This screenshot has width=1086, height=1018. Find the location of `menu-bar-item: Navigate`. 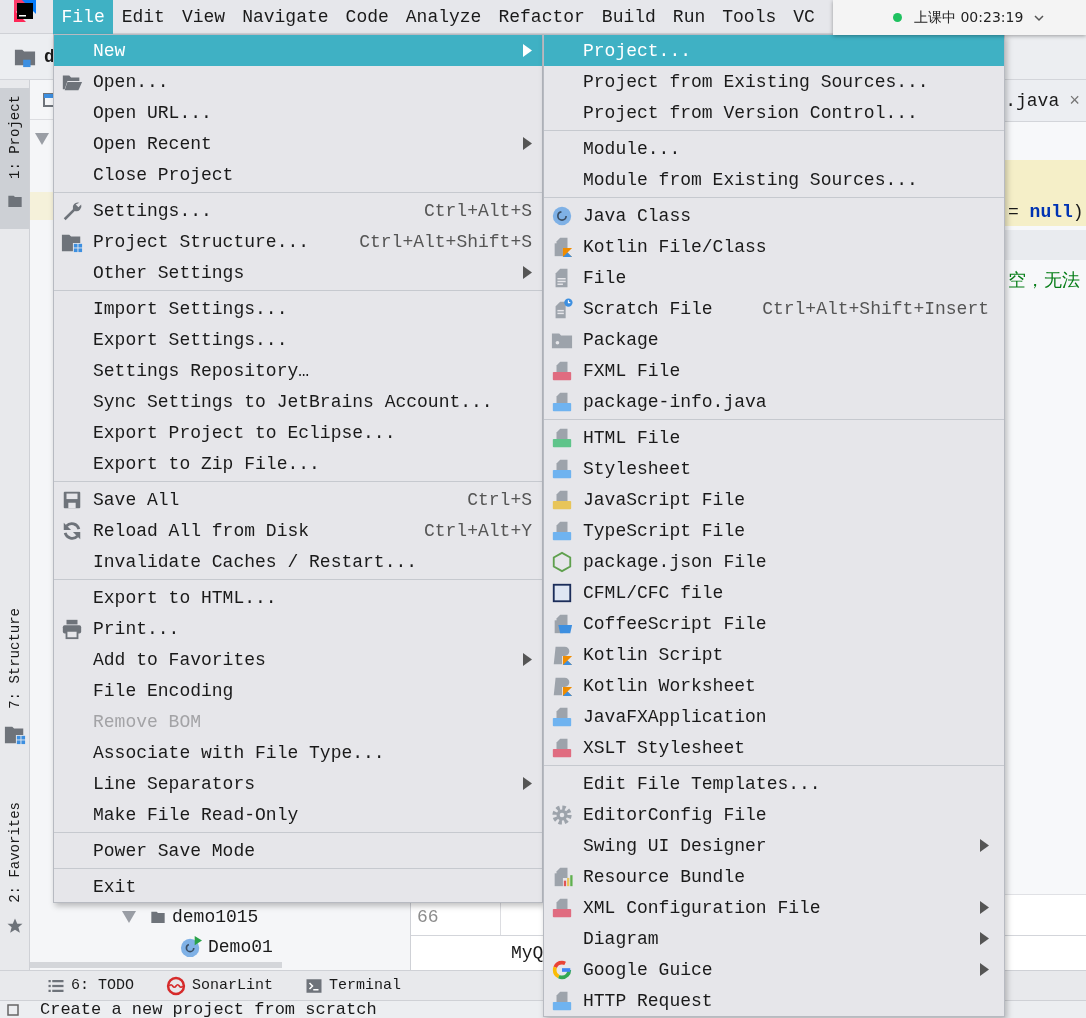

menu-bar-item: Navigate is located at coordinates (285, 17).